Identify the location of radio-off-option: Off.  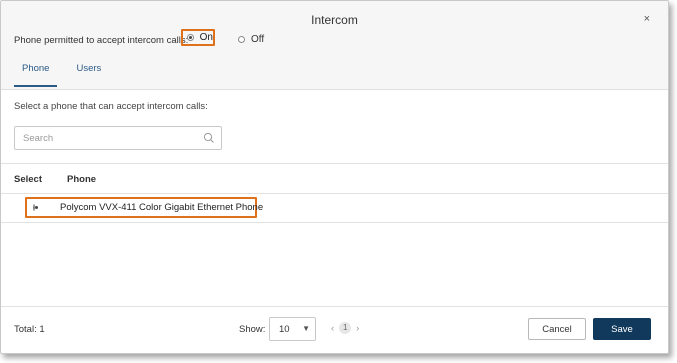
(251, 39).